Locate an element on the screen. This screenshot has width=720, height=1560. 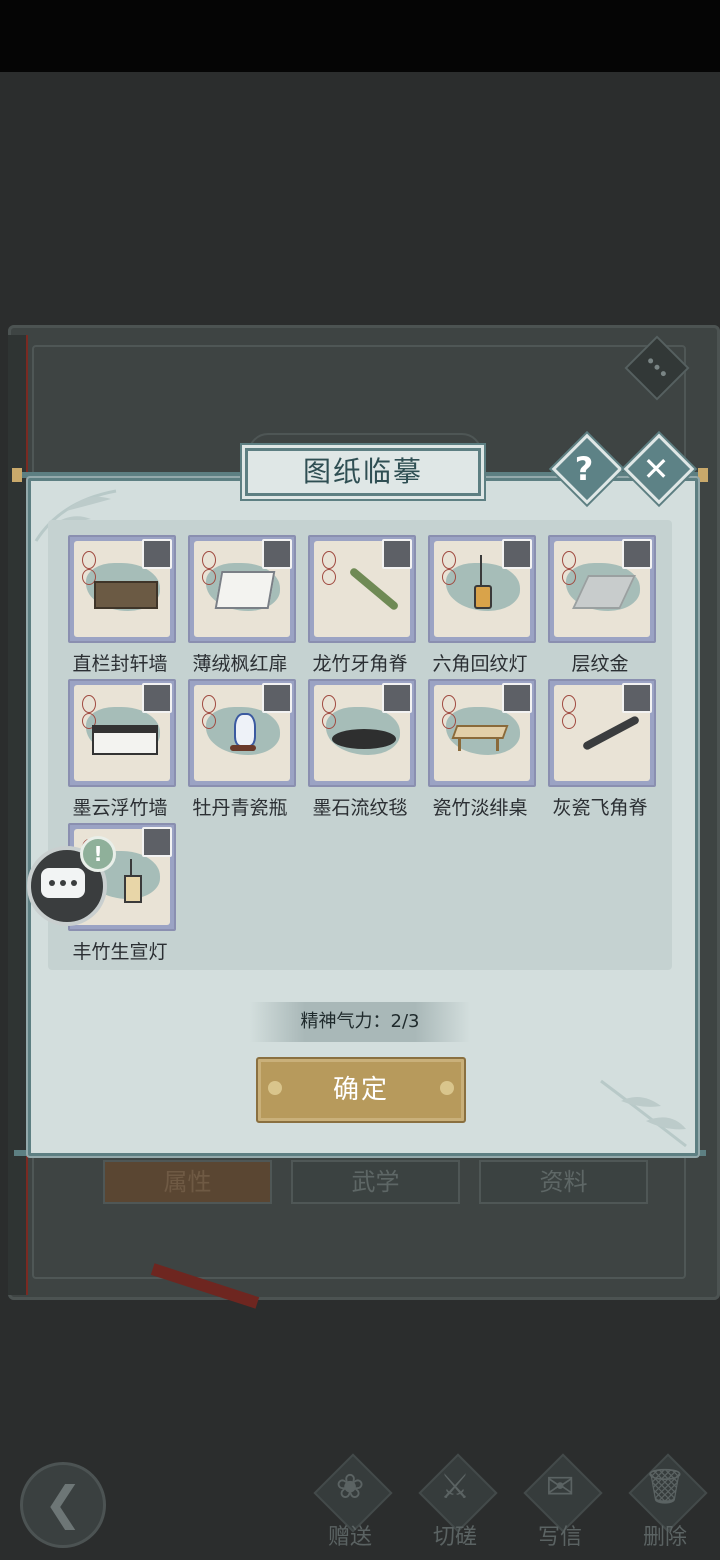
item-name: 层纹金 is located at coordinates (600, 664).